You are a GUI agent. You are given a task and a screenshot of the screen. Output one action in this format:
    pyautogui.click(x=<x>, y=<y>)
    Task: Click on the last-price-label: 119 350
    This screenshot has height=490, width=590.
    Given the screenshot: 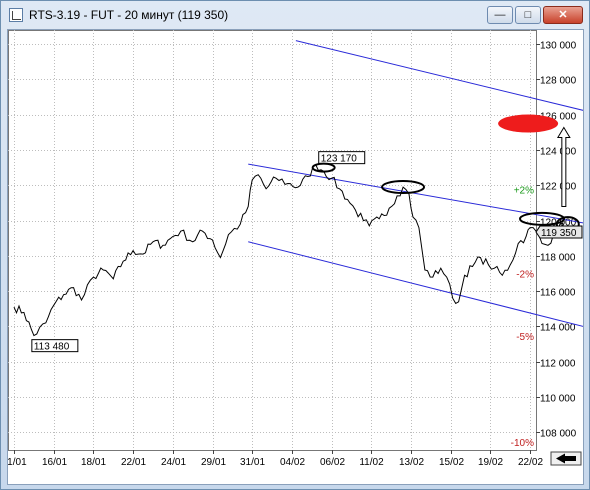 What is the action you would take?
    pyautogui.click(x=559, y=233)
    